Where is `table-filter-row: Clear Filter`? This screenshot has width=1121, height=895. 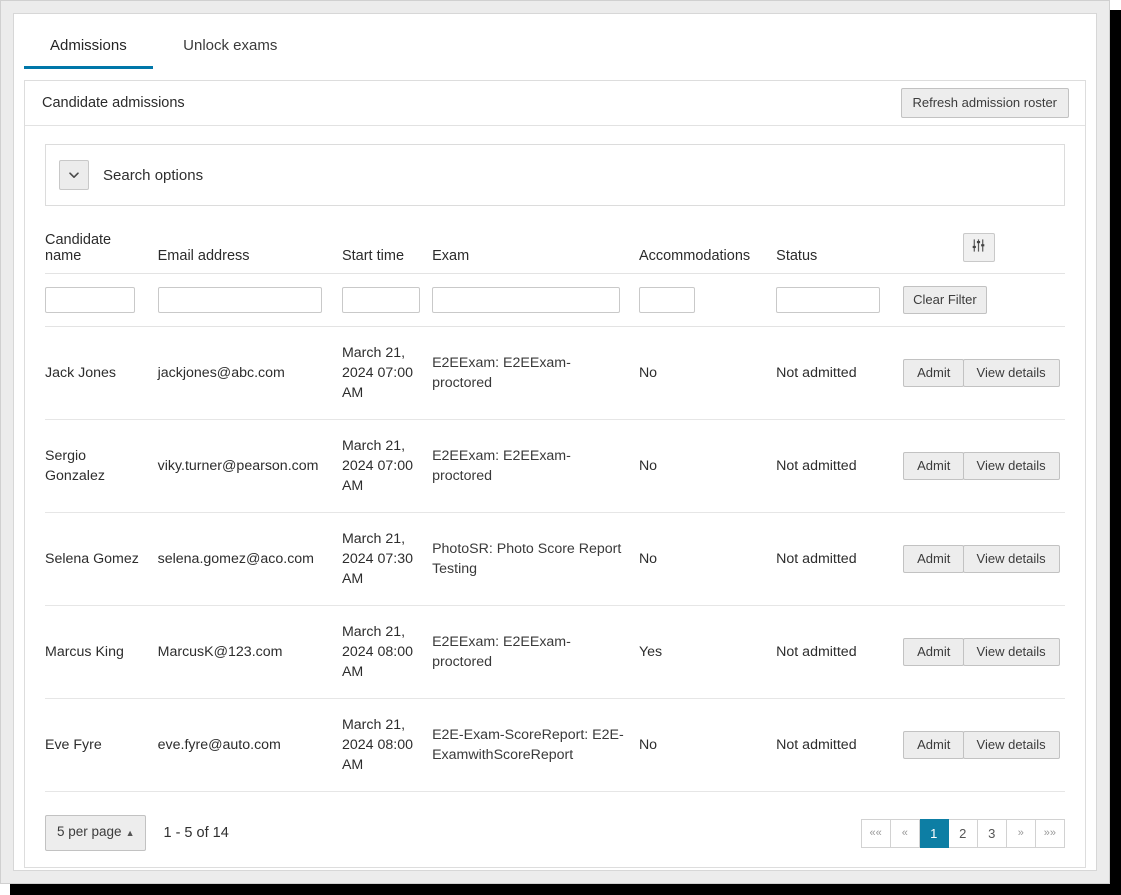
table-filter-row: Clear Filter is located at coordinates (555, 300).